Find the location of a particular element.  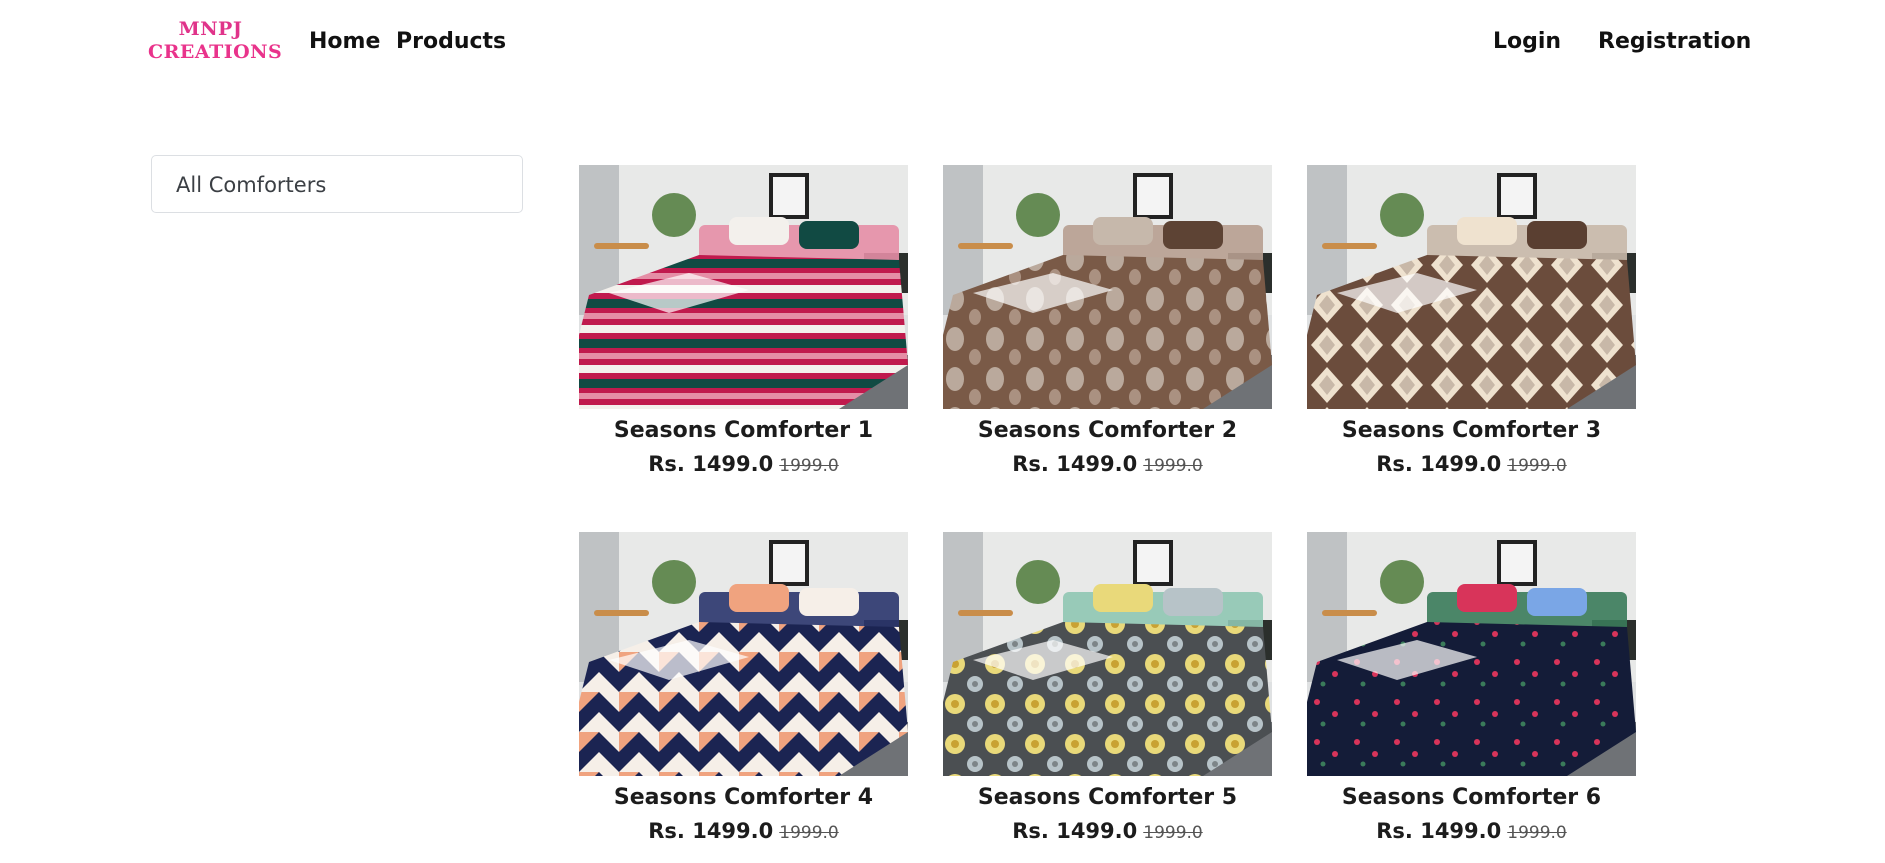

nav-registration-link: Registration is located at coordinates (1674, 41).